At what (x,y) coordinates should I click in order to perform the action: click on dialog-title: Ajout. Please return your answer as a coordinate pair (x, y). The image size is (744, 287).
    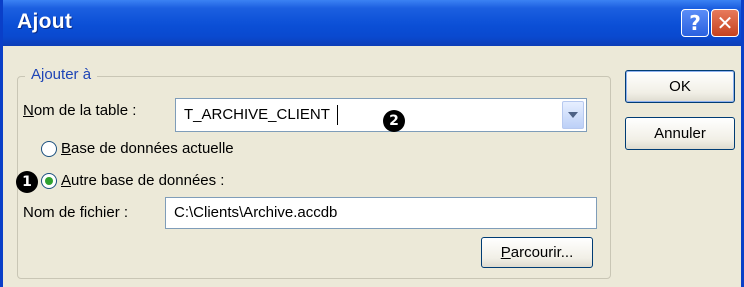
    Looking at the image, I should click on (45, 21).